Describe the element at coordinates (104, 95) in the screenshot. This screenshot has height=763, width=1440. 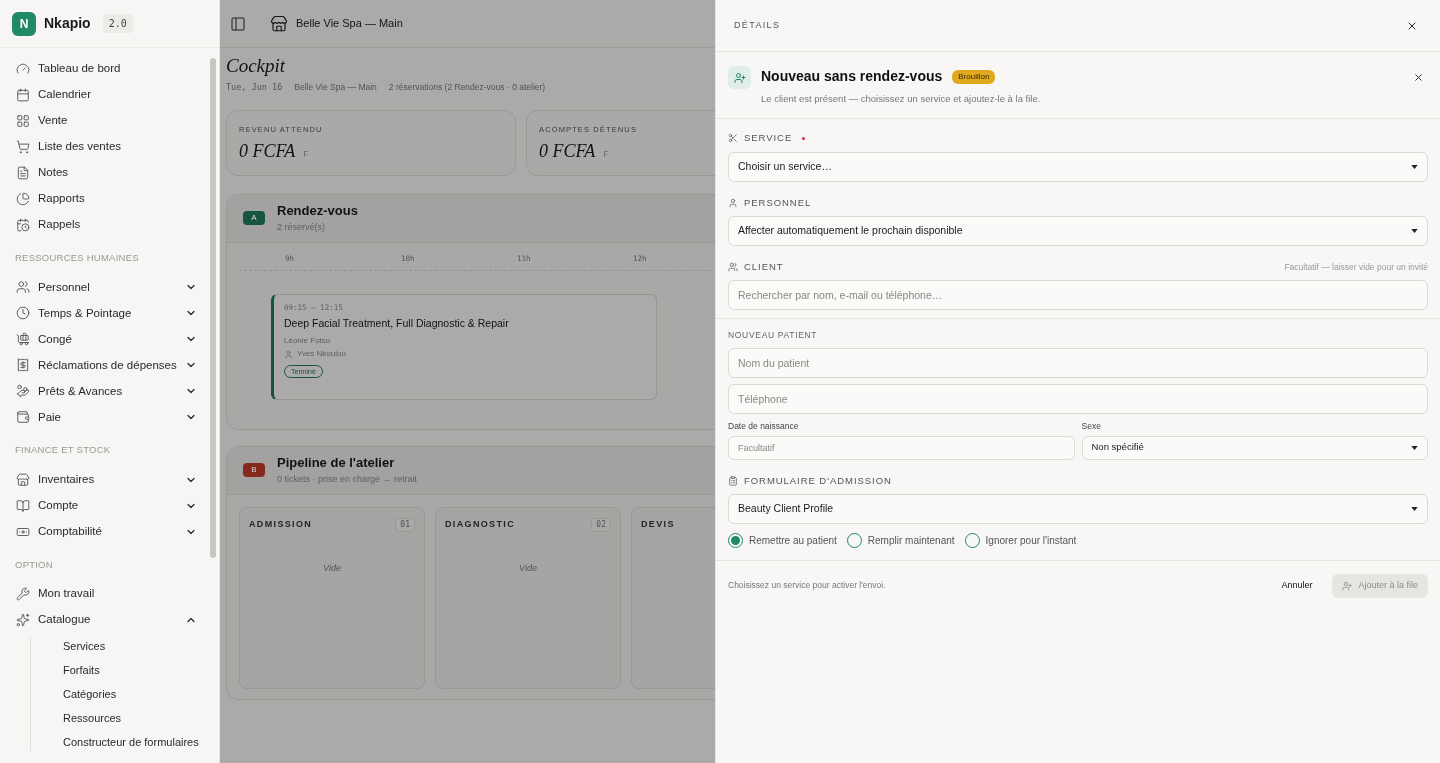
I see `sidebar-item: Calendrier` at that location.